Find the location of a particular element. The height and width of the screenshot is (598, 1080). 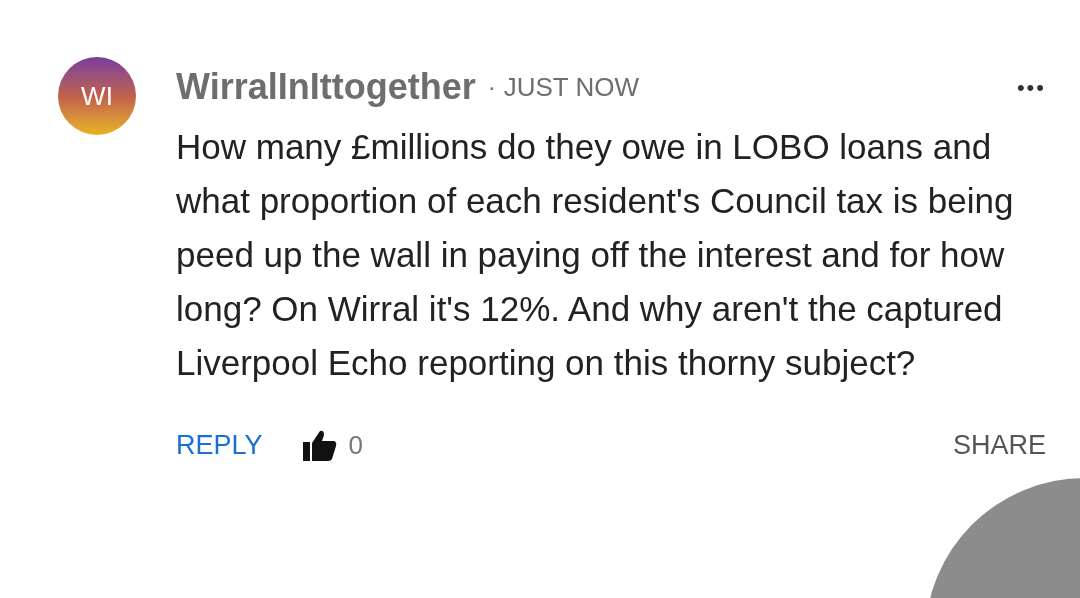

author-name: WirralInIttogether is located at coordinates (326, 87).